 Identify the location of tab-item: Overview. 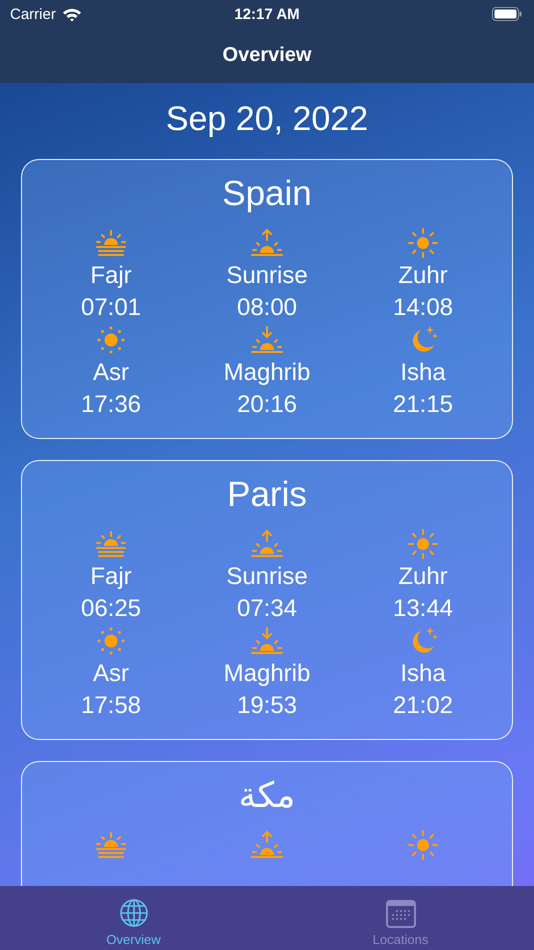
(133, 918).